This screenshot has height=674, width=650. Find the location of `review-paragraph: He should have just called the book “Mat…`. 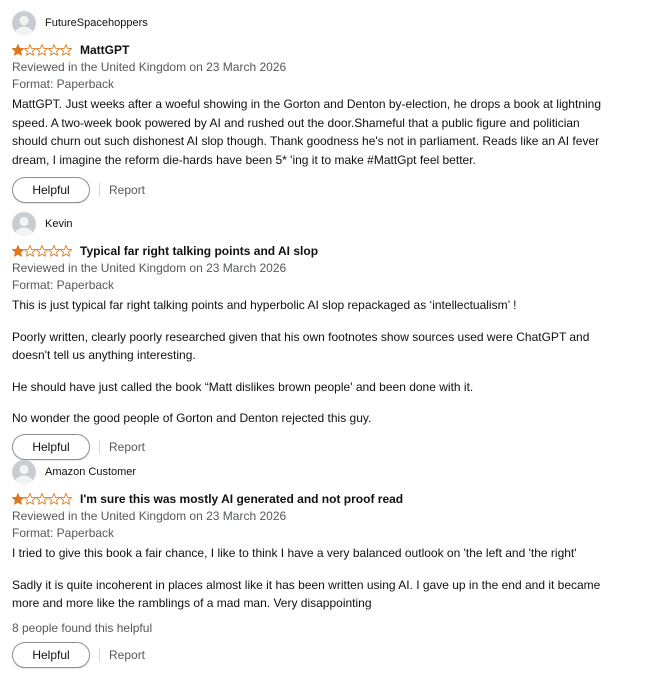

review-paragraph: He should have just called the book “Mat… is located at coordinates (243, 386).